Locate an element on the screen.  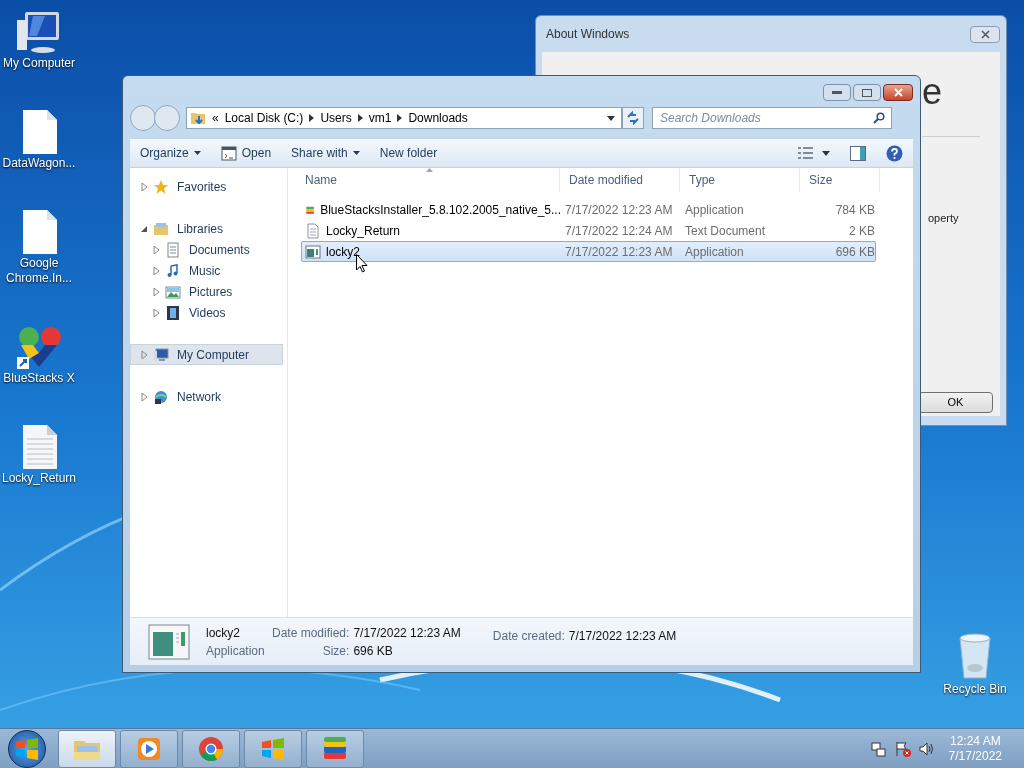
details-value: 7/17/2022 12:23 AM is located at coordinates (407, 633).